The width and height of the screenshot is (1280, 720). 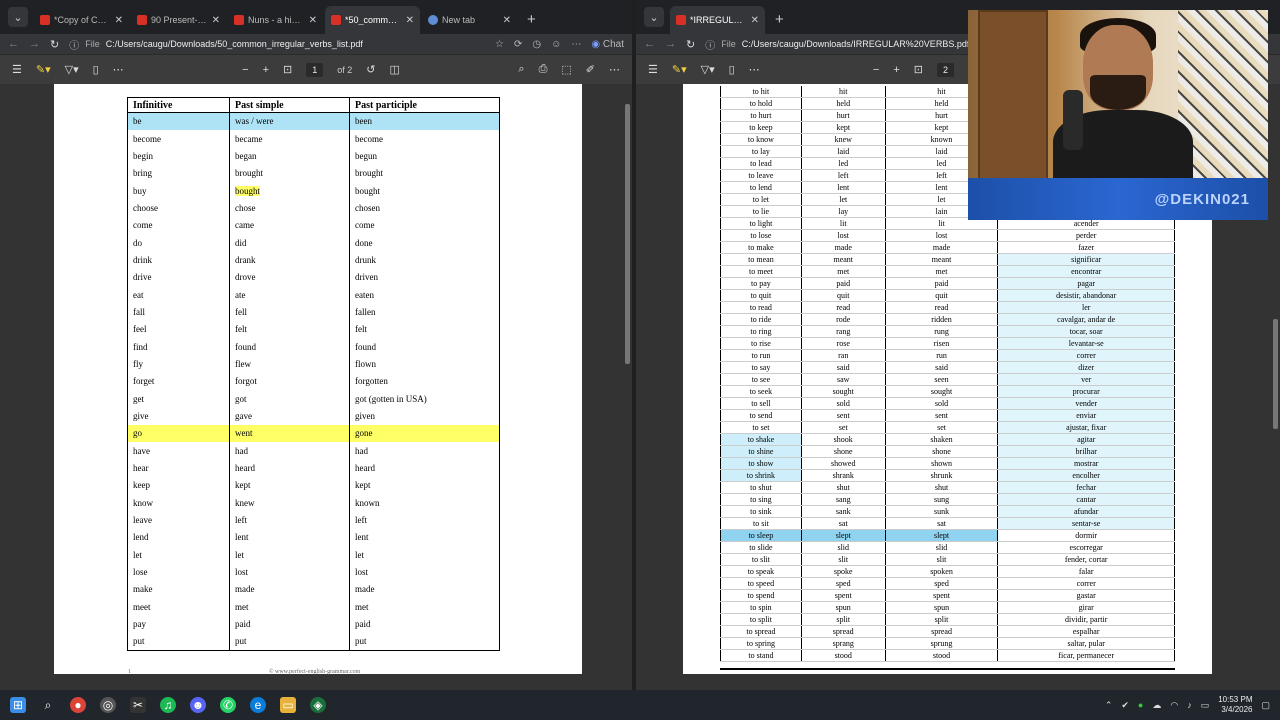 I want to click on tray-battery-icon: ▭, so click(x=1205, y=705).